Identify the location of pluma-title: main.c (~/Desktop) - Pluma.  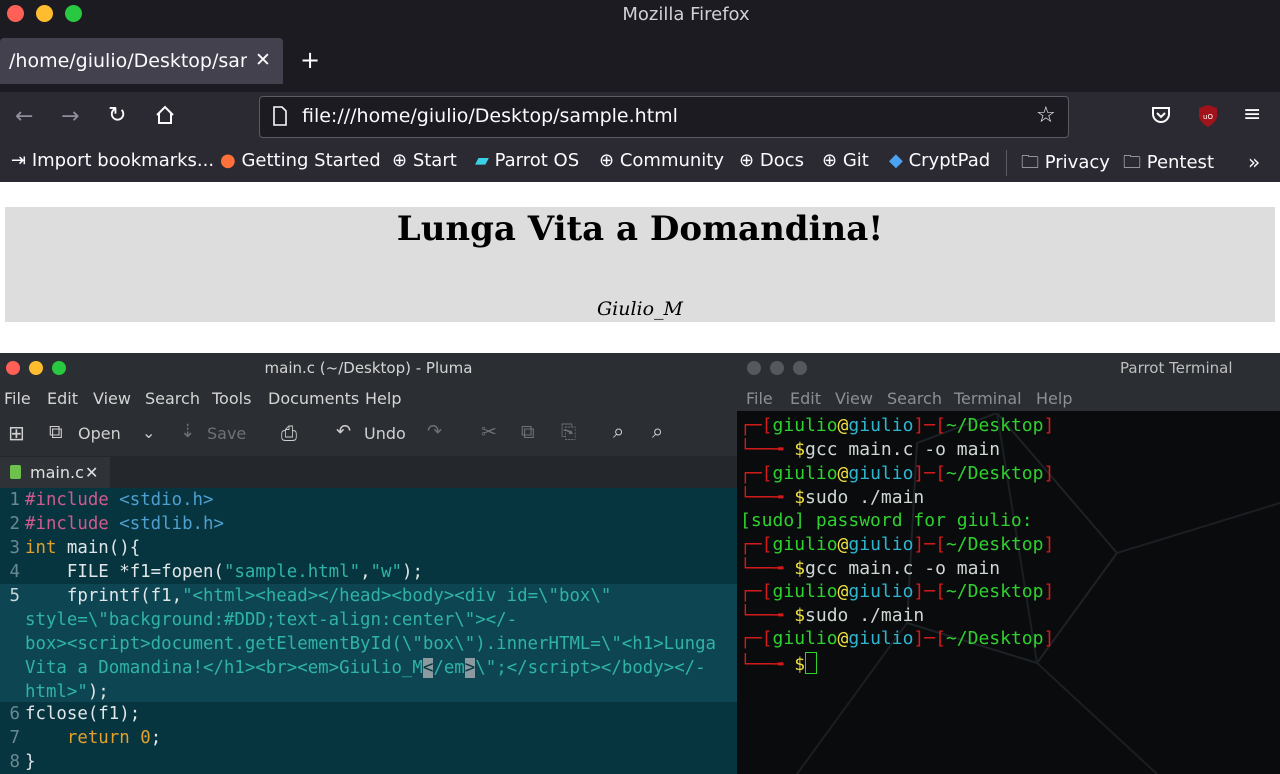
(368, 368).